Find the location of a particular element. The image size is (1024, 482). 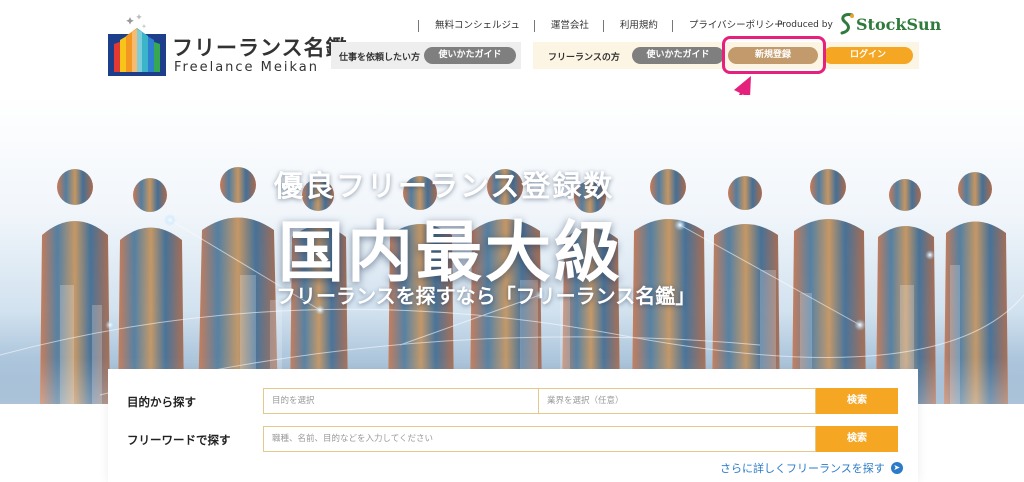

nav-link-terms: 利用規約 is located at coordinates (637, 26).